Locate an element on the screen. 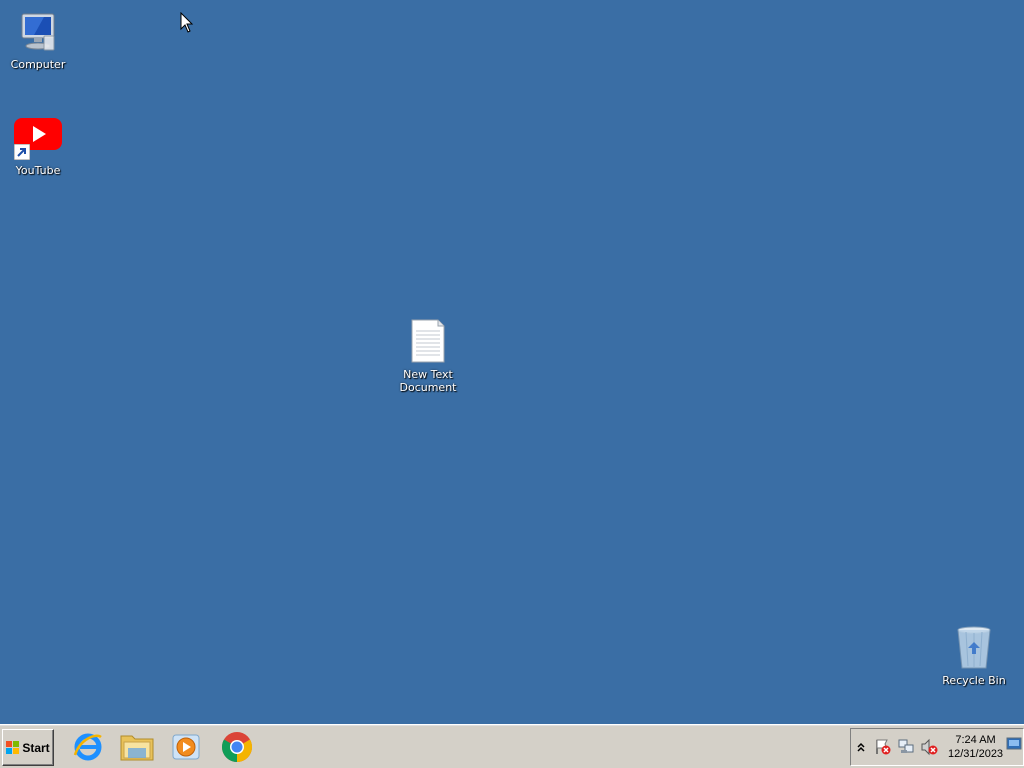 The height and width of the screenshot is (768, 1024). chrome-icon is located at coordinates (237, 747).